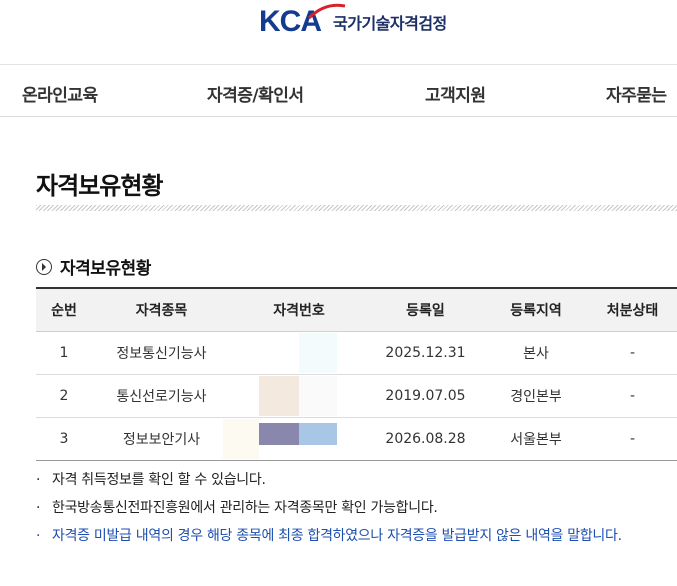 The height and width of the screenshot is (586, 677). I want to click on table-row: 3 정보보안기사 2026.08.28 서울본부 -, so click(356, 439).